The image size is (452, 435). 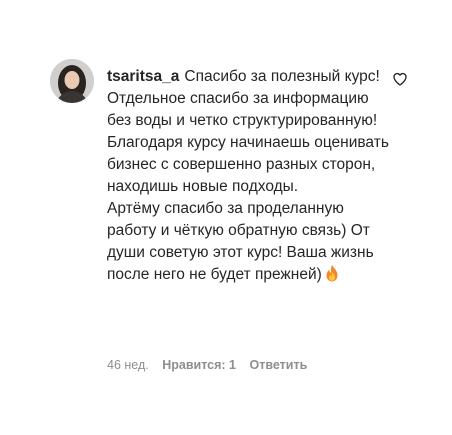 I want to click on avatar-image, so click(x=72, y=81).